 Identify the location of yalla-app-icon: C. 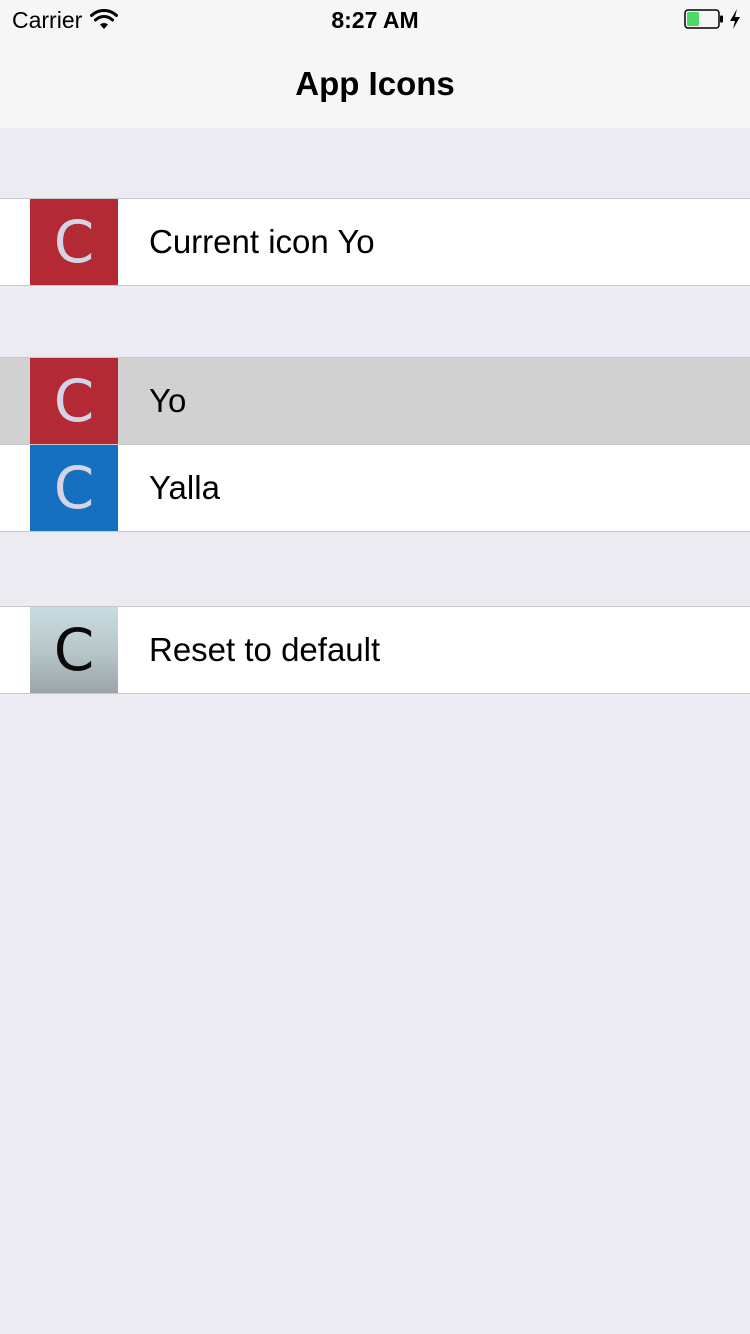
(74, 488).